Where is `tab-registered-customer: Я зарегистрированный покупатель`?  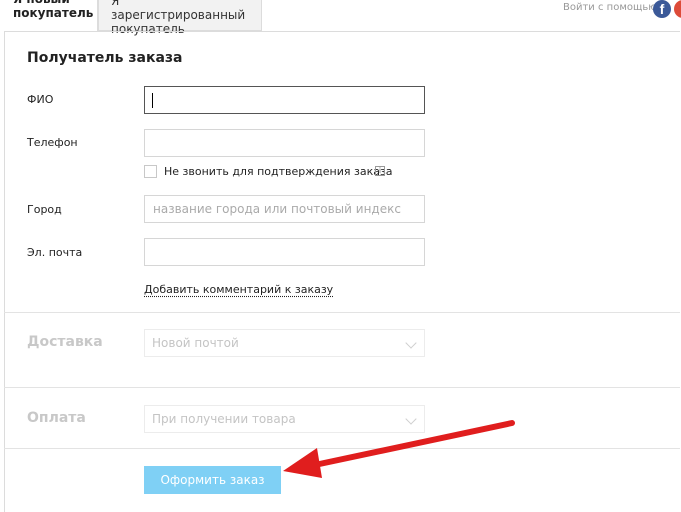 tab-registered-customer: Я зарегистрированный покупатель is located at coordinates (180, 18).